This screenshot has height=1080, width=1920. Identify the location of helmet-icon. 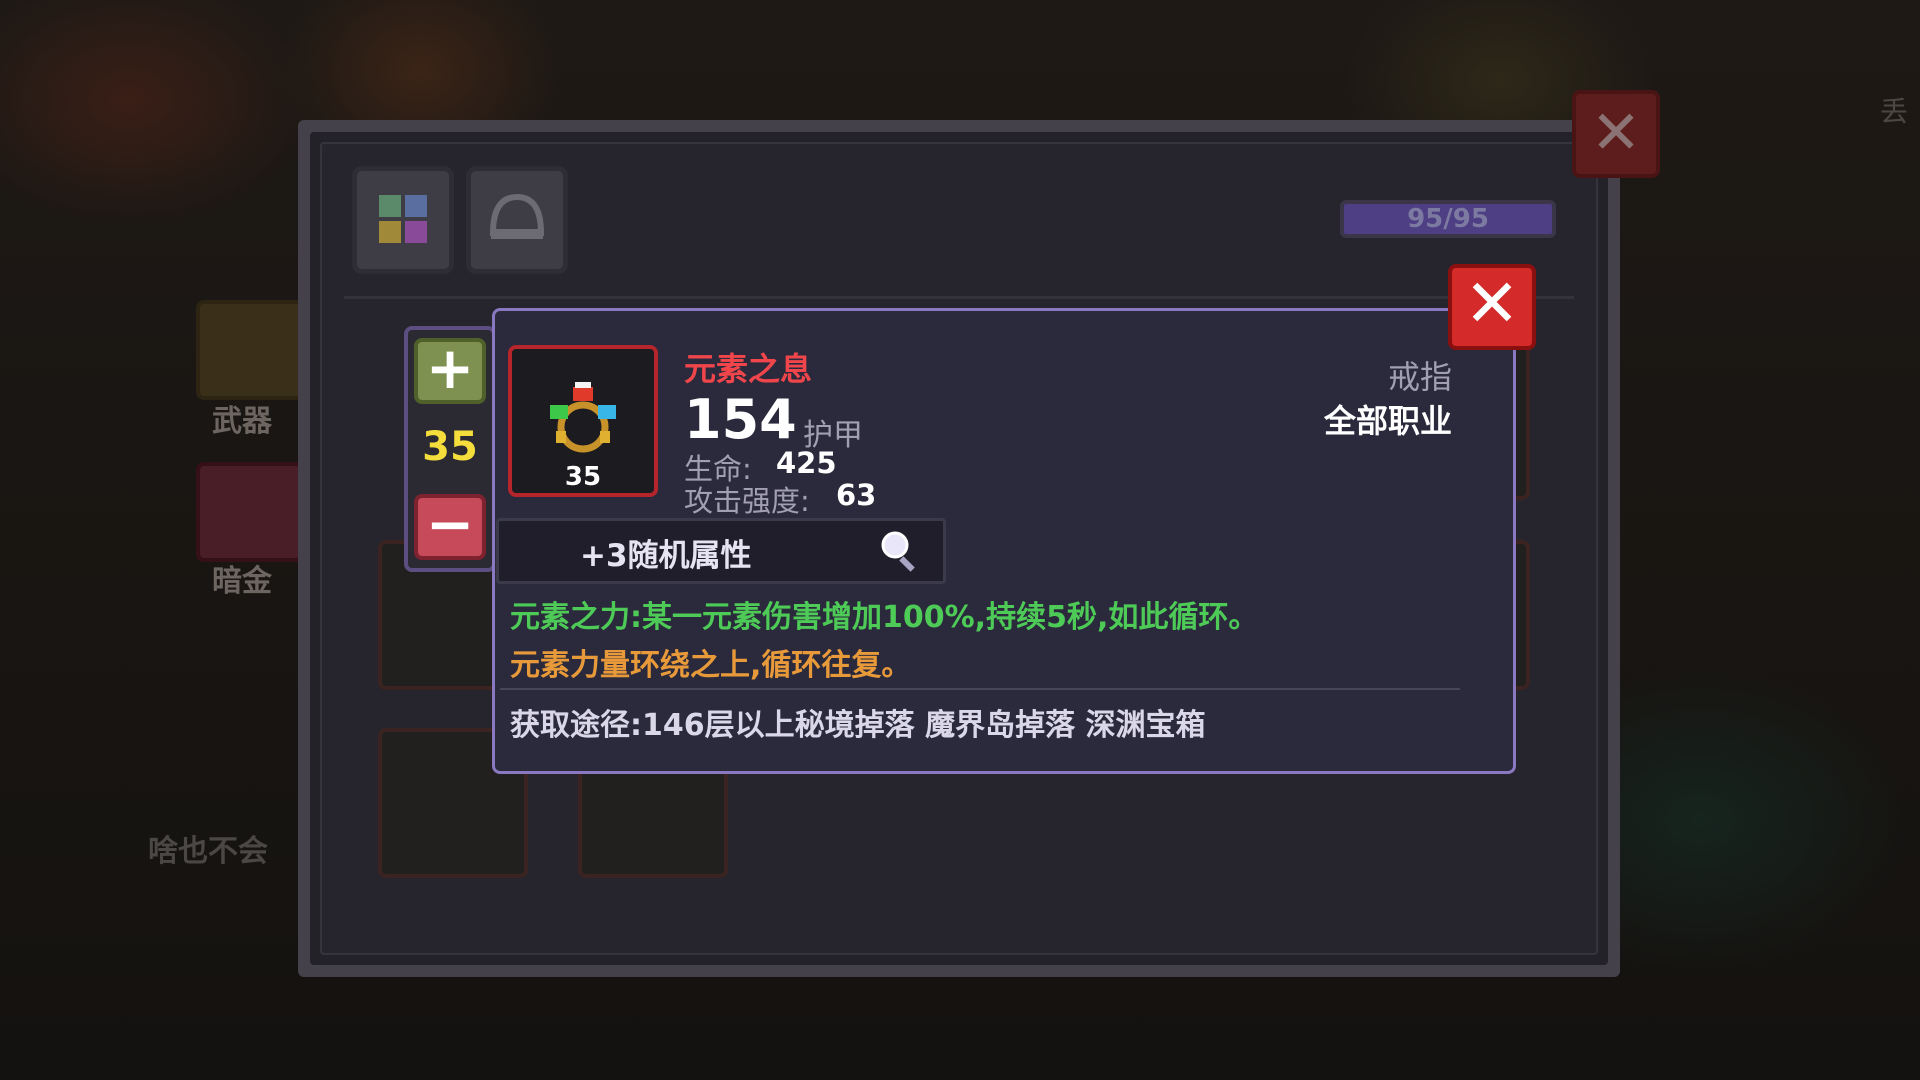
(517, 216).